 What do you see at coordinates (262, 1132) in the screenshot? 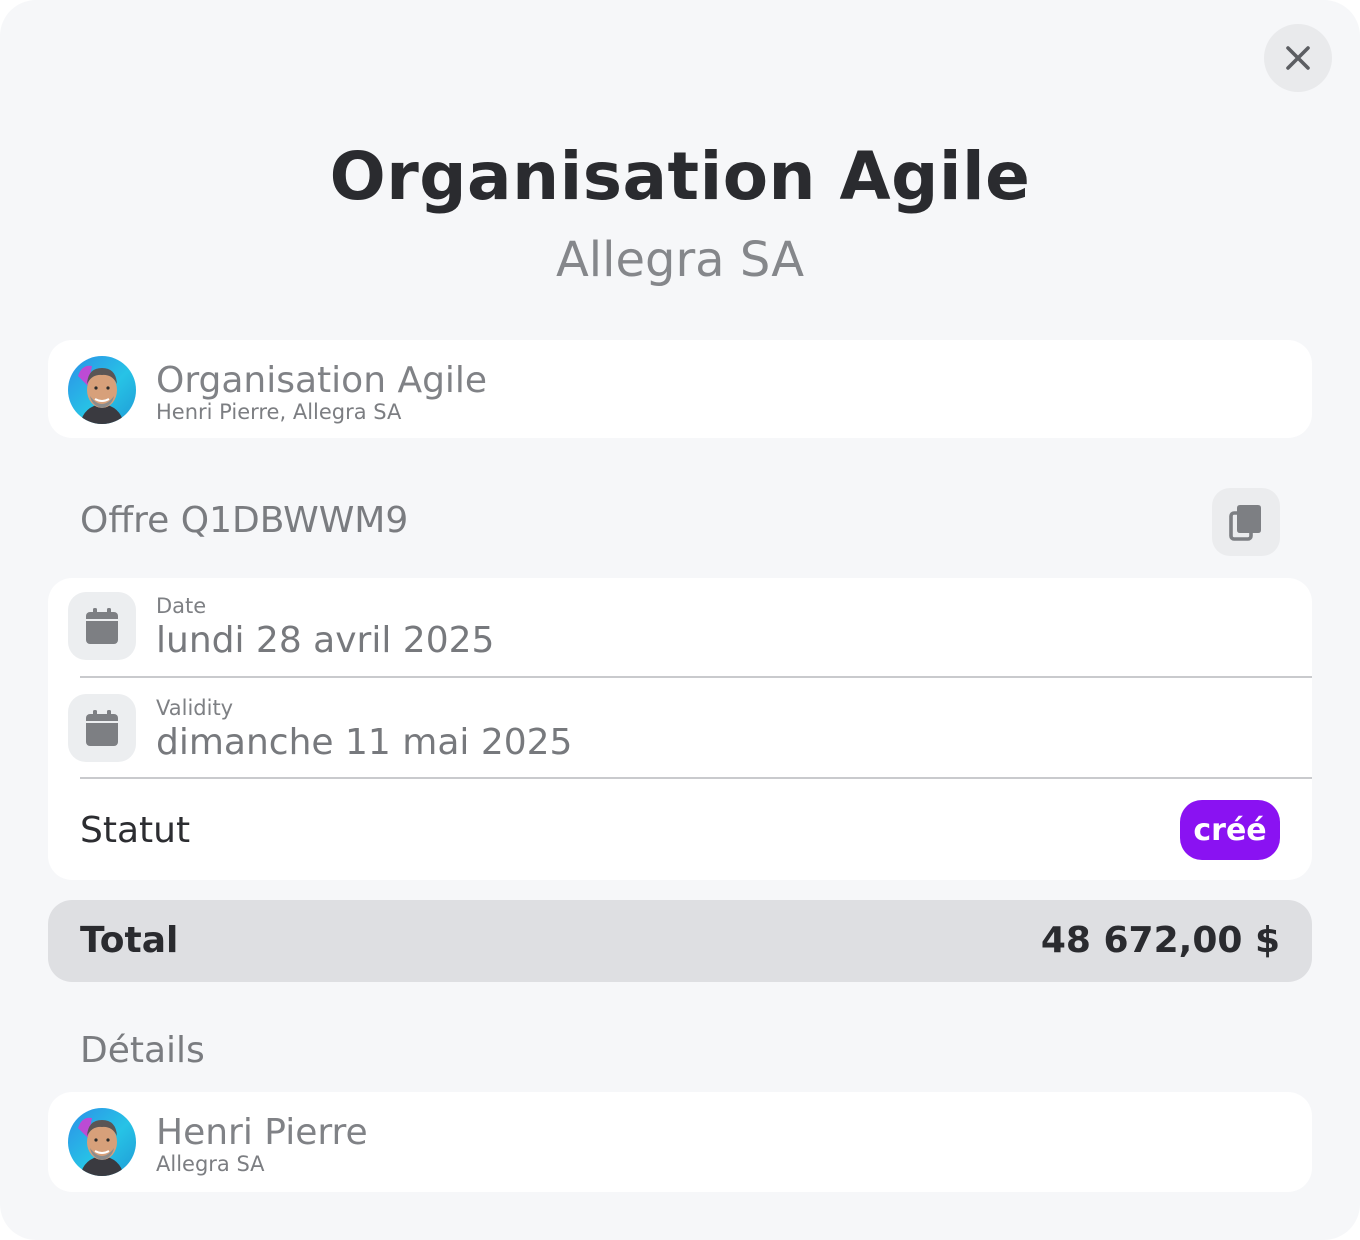
I see `details-contact-name: Henri Pierre` at bounding box center [262, 1132].